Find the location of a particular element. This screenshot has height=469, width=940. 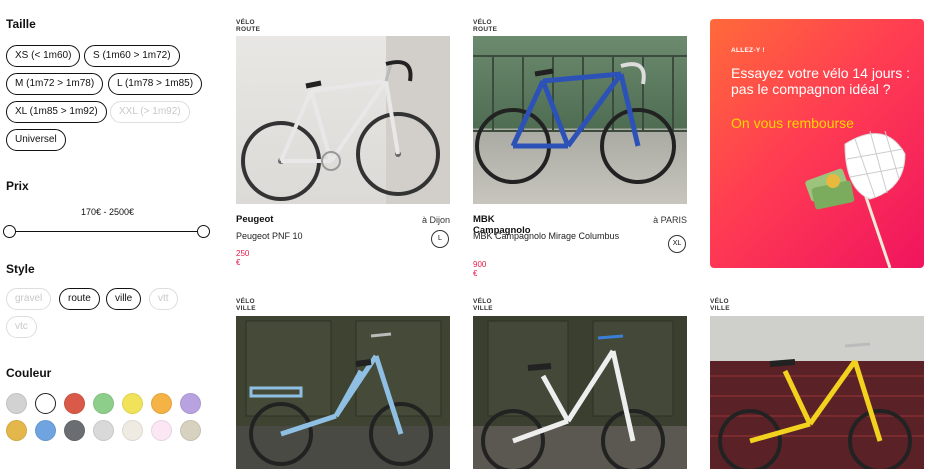

color-swatch-pink is located at coordinates (161, 430).